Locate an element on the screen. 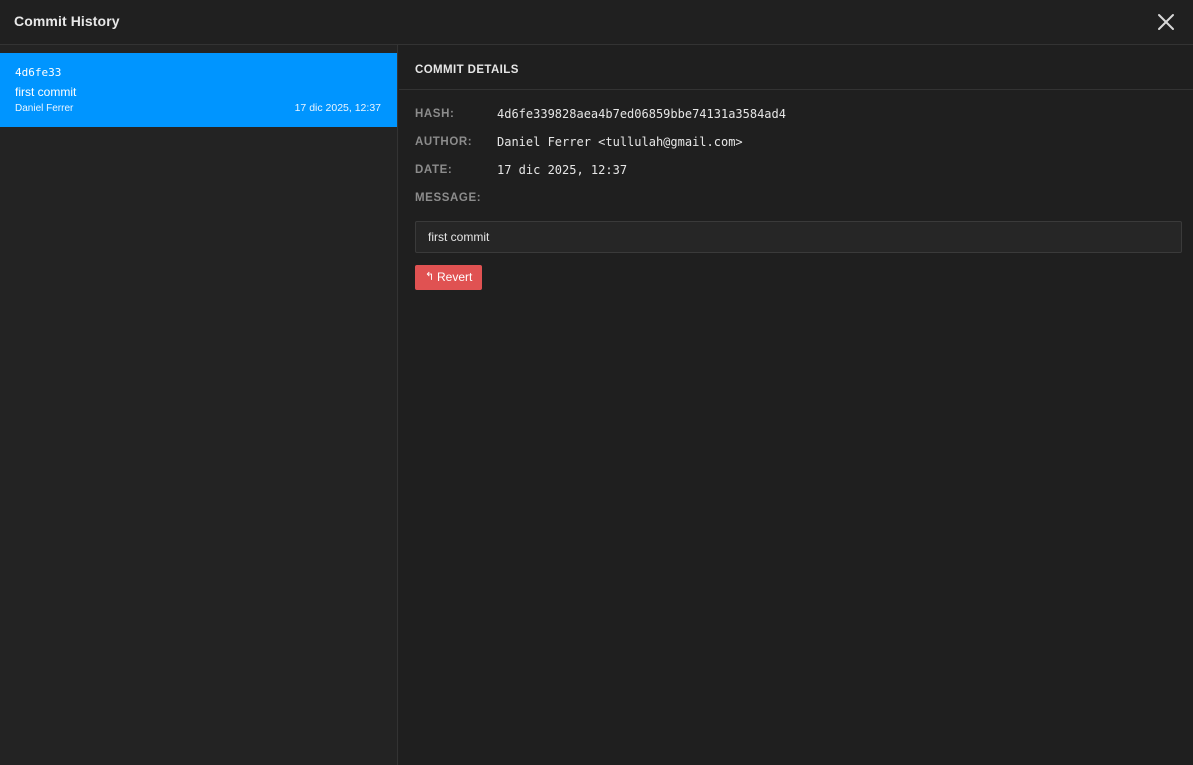 The width and height of the screenshot is (1193, 765). commit-message: first commit is located at coordinates (46, 92).